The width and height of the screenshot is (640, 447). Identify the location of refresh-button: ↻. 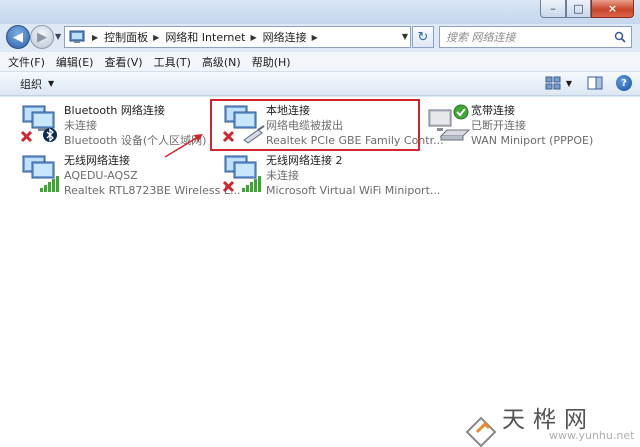
(423, 37).